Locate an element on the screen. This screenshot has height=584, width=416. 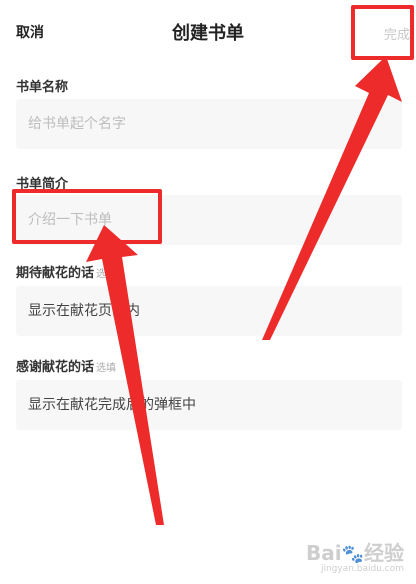
watermark: Bai🐾经验 jingyan.baidu.com is located at coordinates (355, 555).